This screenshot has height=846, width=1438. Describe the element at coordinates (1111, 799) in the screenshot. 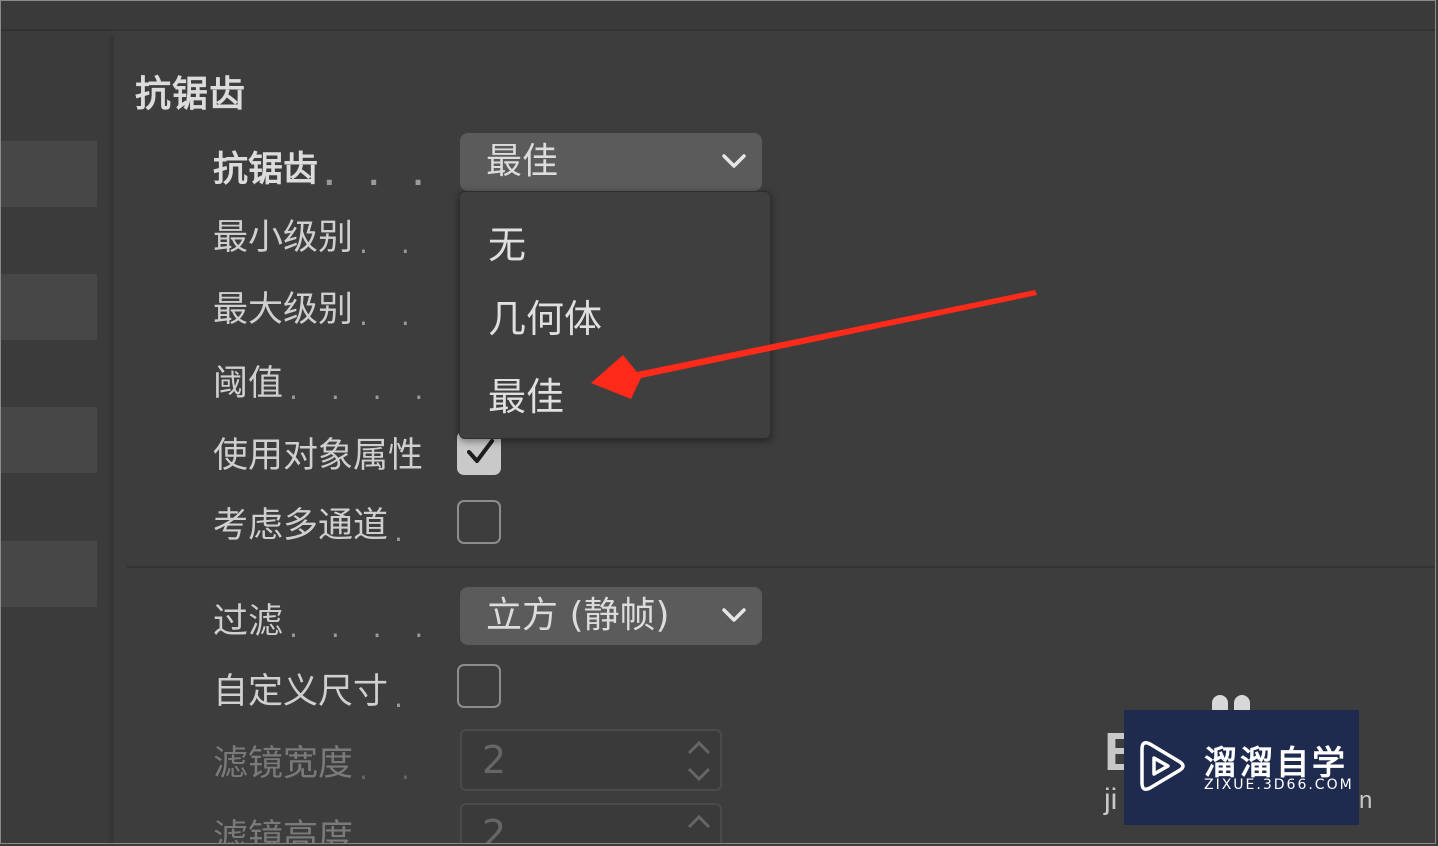

I see `background-text: ji` at that location.